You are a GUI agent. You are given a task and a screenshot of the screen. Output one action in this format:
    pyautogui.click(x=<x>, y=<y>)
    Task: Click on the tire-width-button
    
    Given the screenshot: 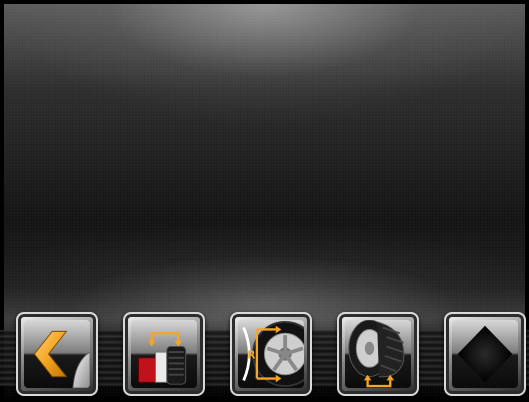 What is the action you would take?
    pyautogui.click(x=378, y=354)
    